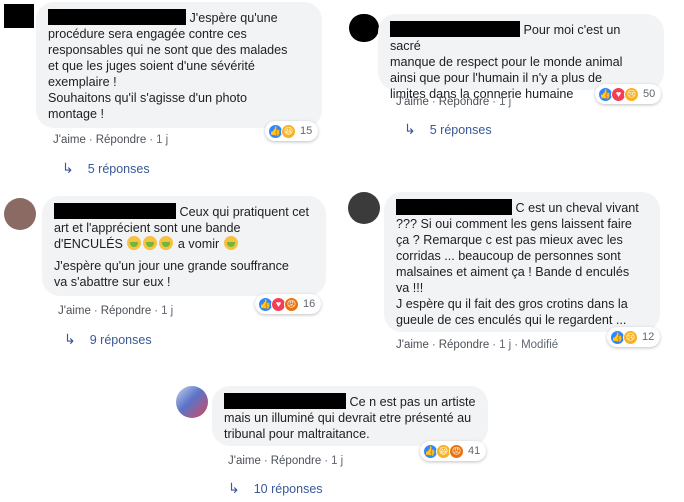 The width and height of the screenshot is (684, 502). Describe the element at coordinates (539, 345) in the screenshot. I see `edited-label: Modifié` at that location.